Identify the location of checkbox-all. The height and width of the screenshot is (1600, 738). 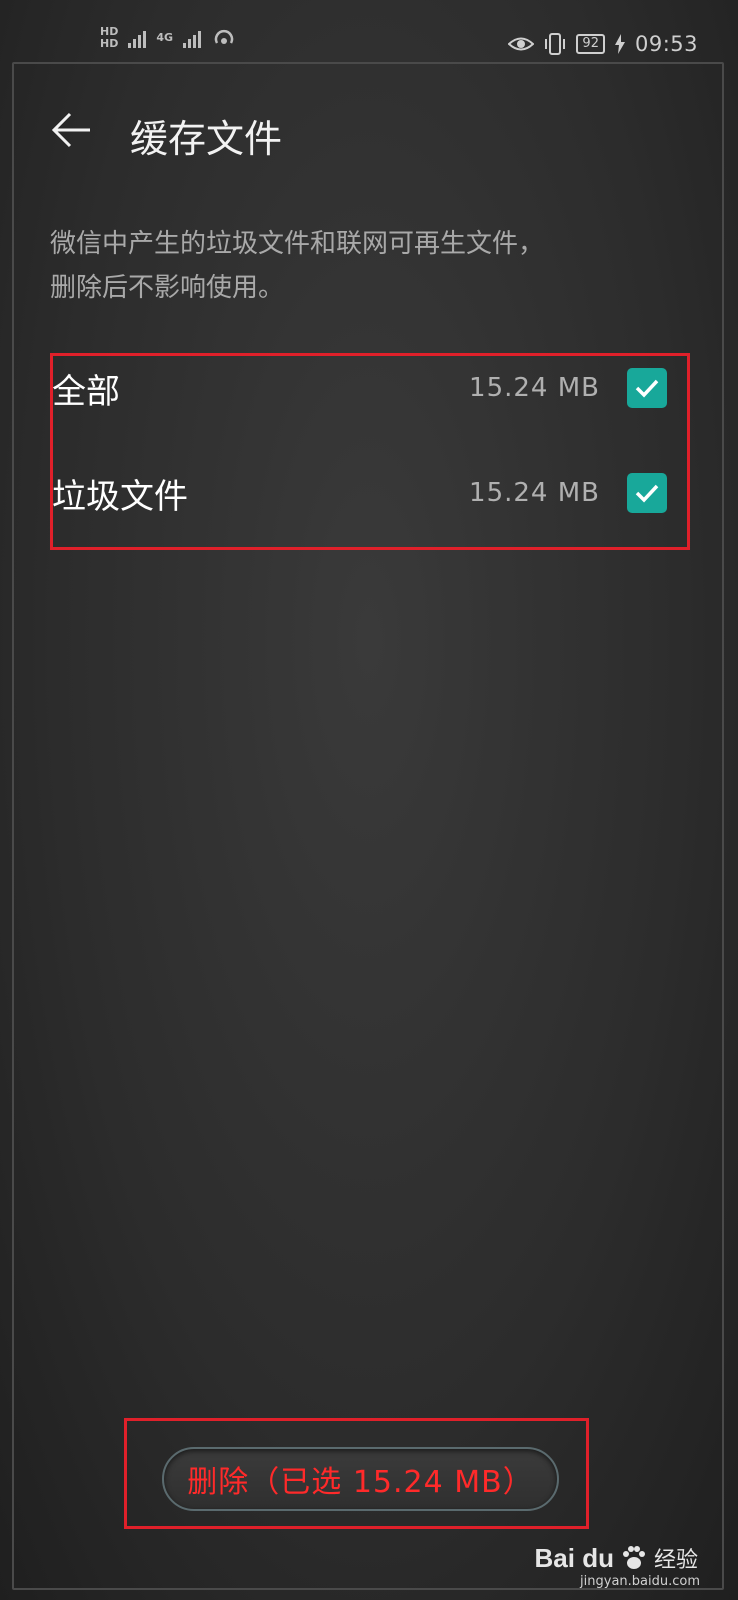
(647, 388).